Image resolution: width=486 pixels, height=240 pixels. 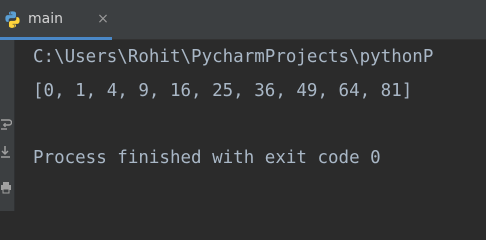 What do you see at coordinates (103, 19) in the screenshot?
I see `tab-close-icon: ×` at bounding box center [103, 19].